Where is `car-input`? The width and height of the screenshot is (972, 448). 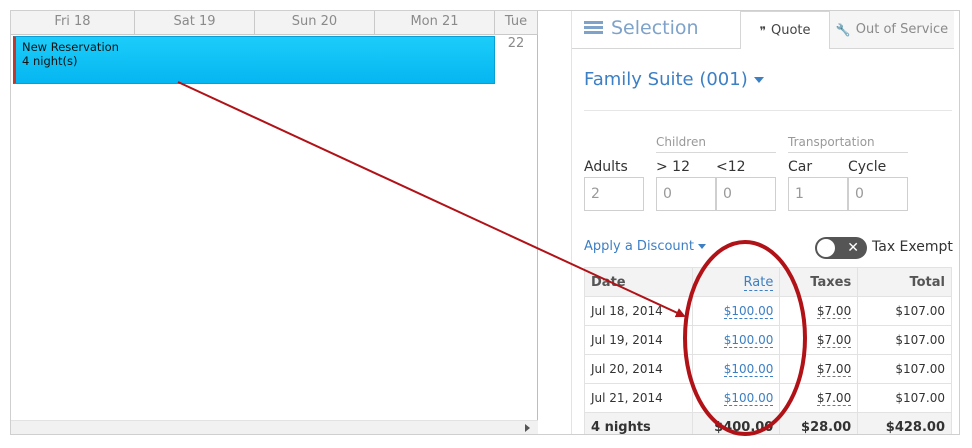 car-input is located at coordinates (818, 194).